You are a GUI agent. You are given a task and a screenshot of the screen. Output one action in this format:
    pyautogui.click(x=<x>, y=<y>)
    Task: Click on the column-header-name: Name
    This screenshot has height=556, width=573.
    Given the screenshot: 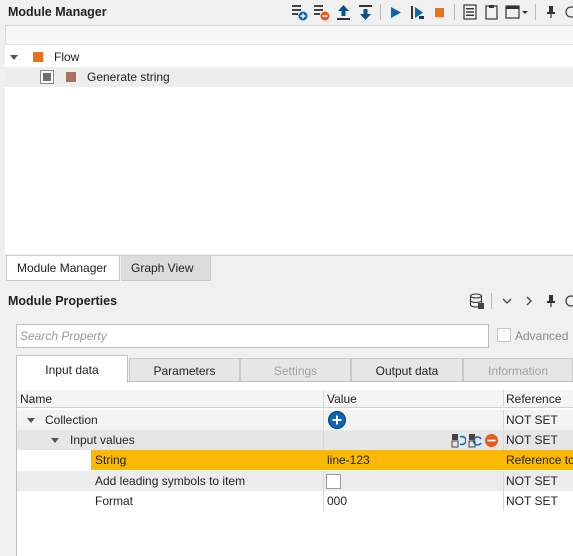 What is the action you would take?
    pyautogui.click(x=36, y=399)
    